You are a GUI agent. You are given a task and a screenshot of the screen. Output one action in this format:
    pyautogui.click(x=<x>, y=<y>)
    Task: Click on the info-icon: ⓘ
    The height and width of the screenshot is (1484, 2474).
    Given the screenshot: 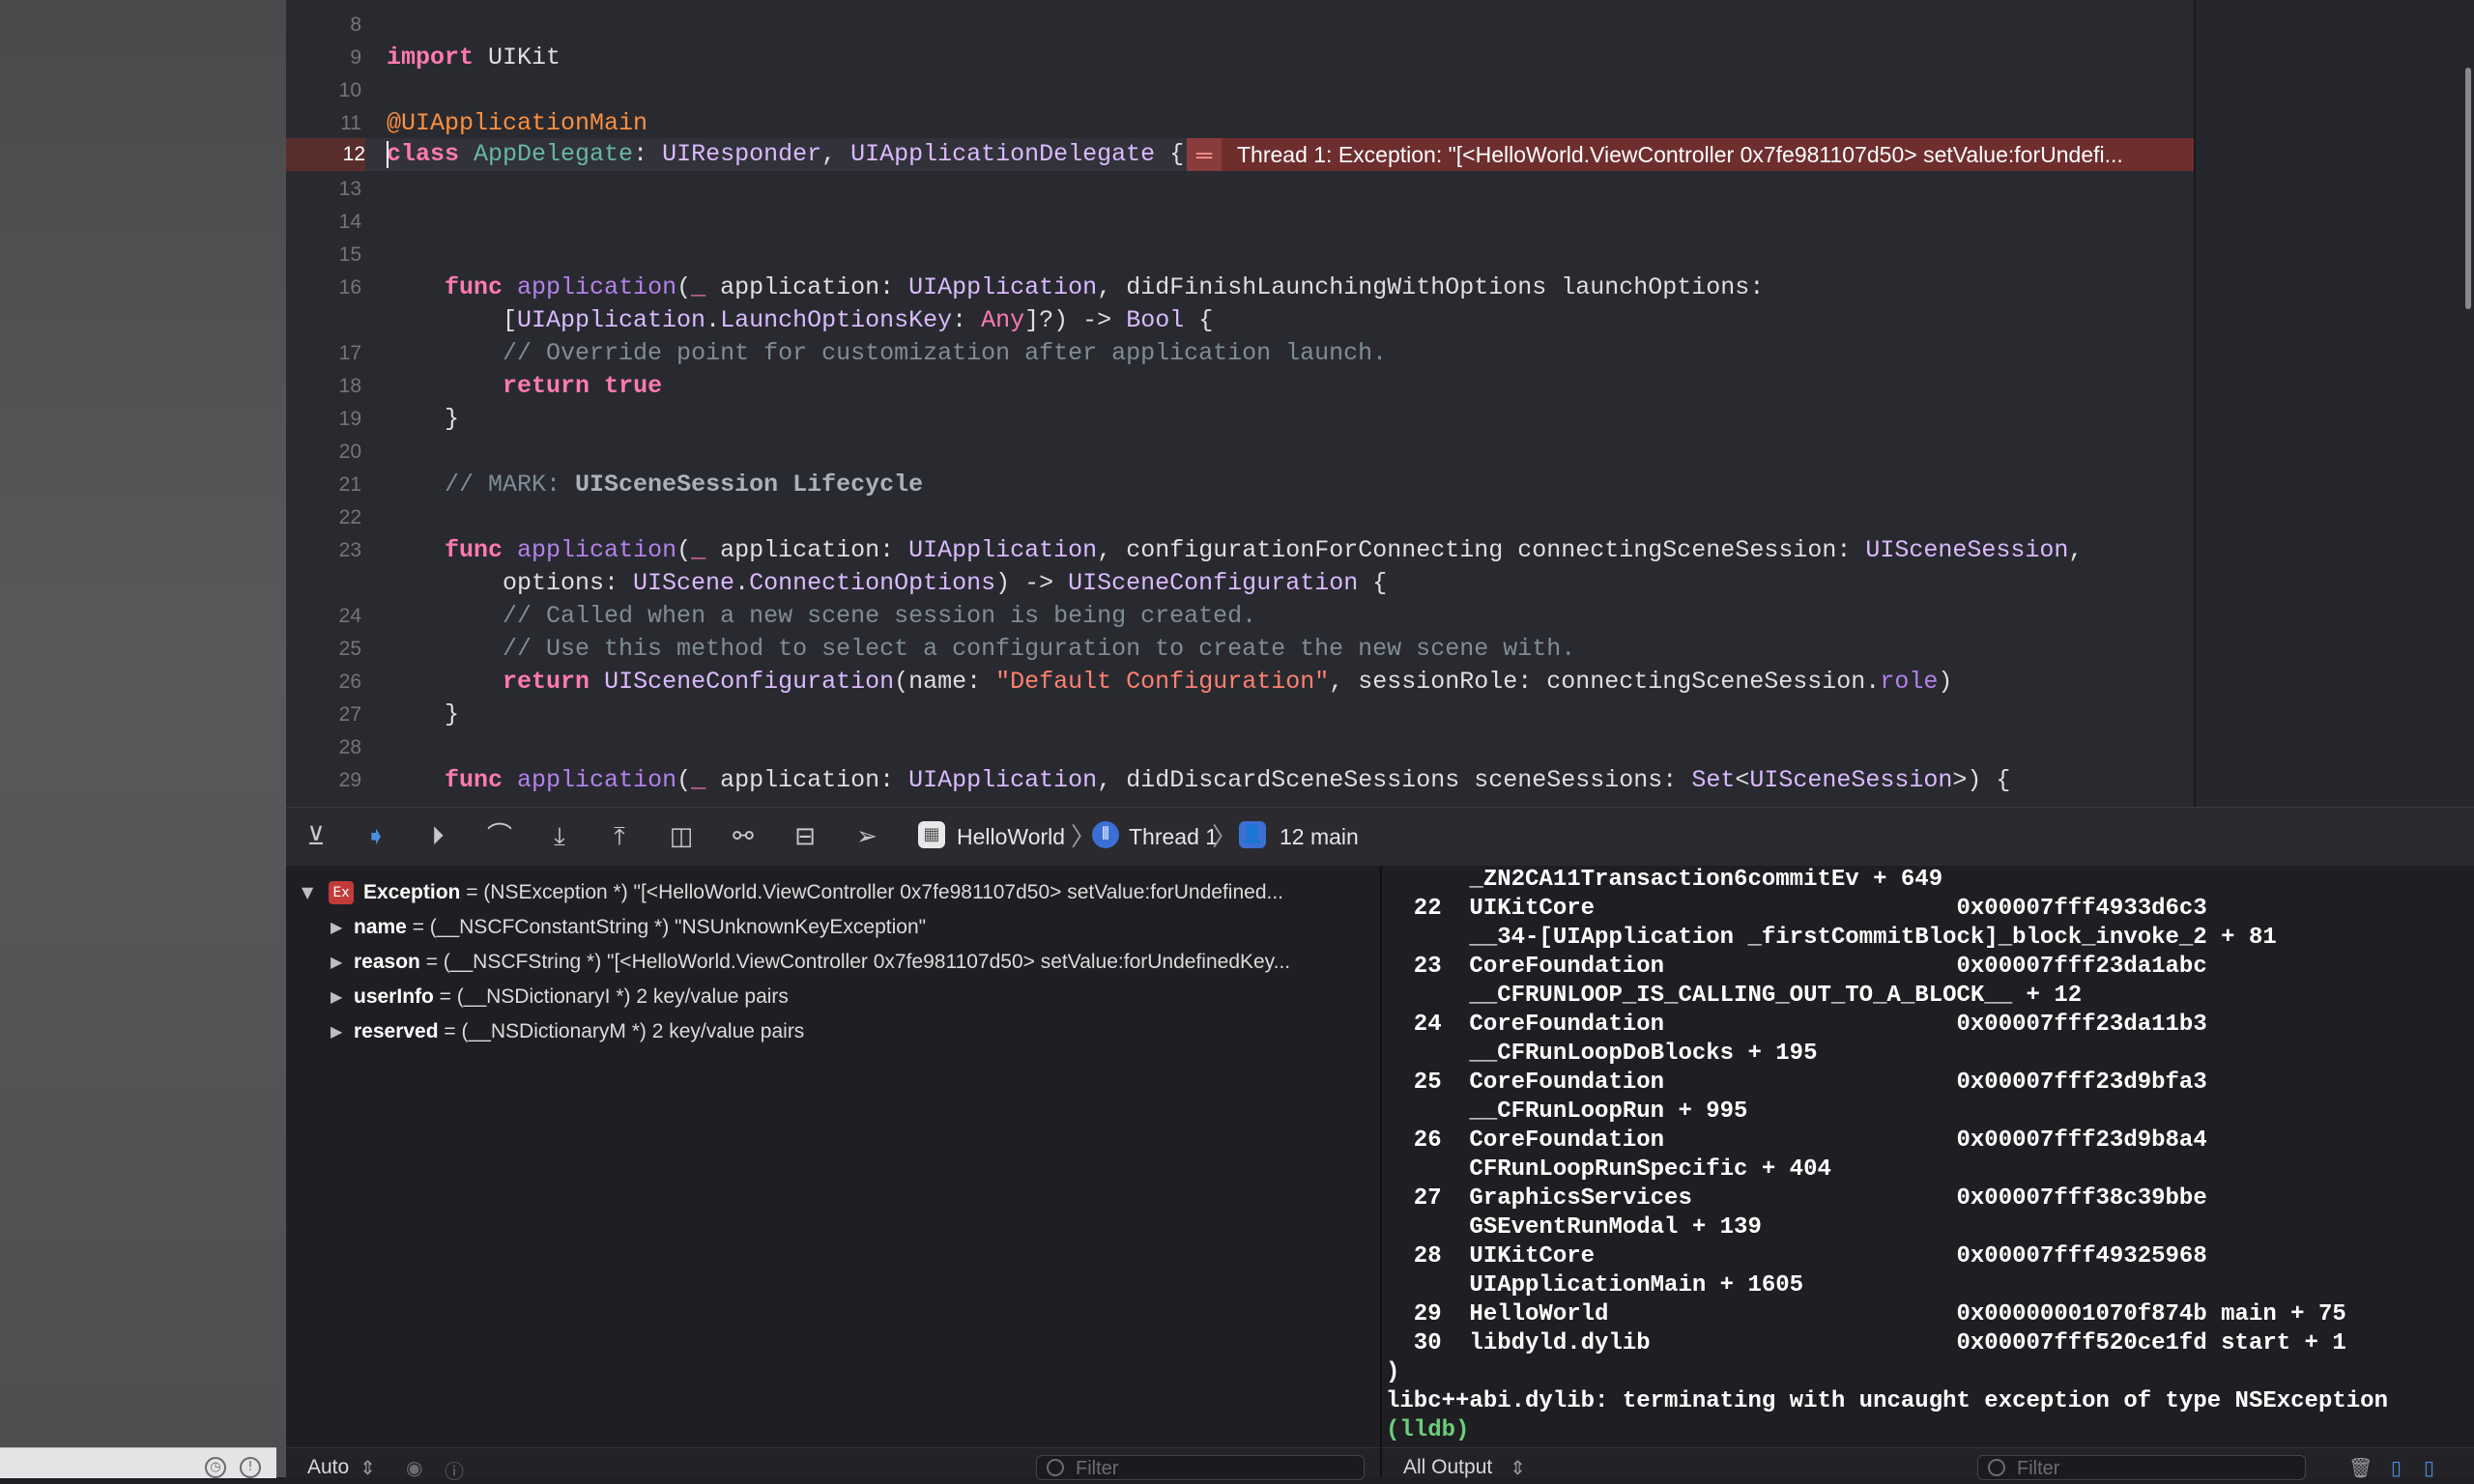 What is the action you would take?
    pyautogui.click(x=455, y=1470)
    